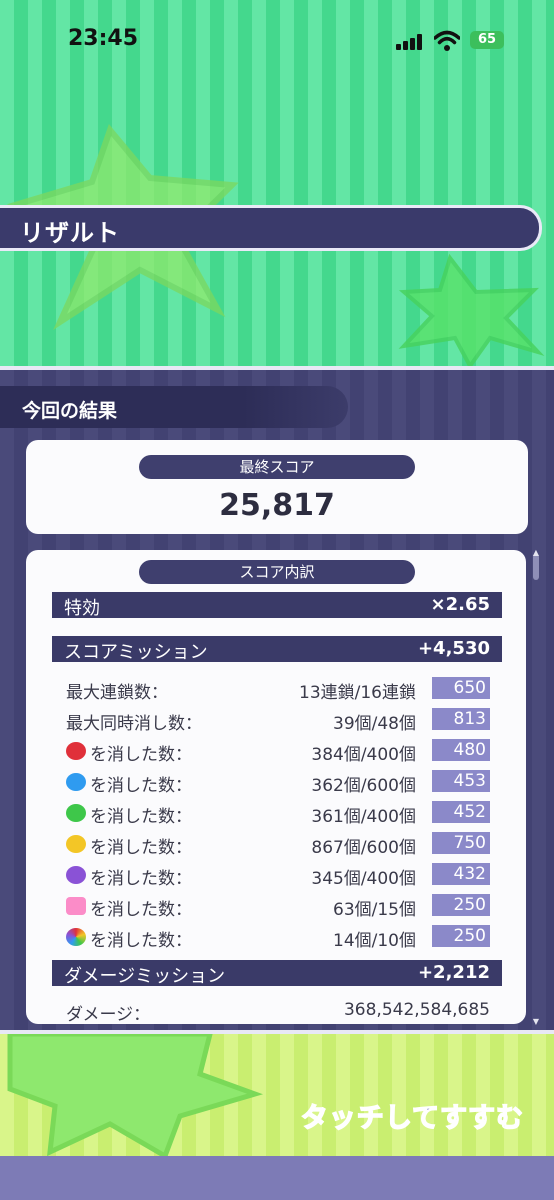 This screenshot has width=554, height=1200. I want to click on score-mission-header: スコアミッション +4,530, so click(277, 649).